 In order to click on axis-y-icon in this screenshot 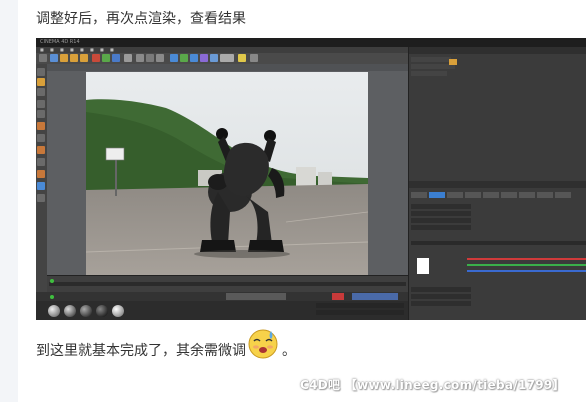, I will do `click(106, 58)`.